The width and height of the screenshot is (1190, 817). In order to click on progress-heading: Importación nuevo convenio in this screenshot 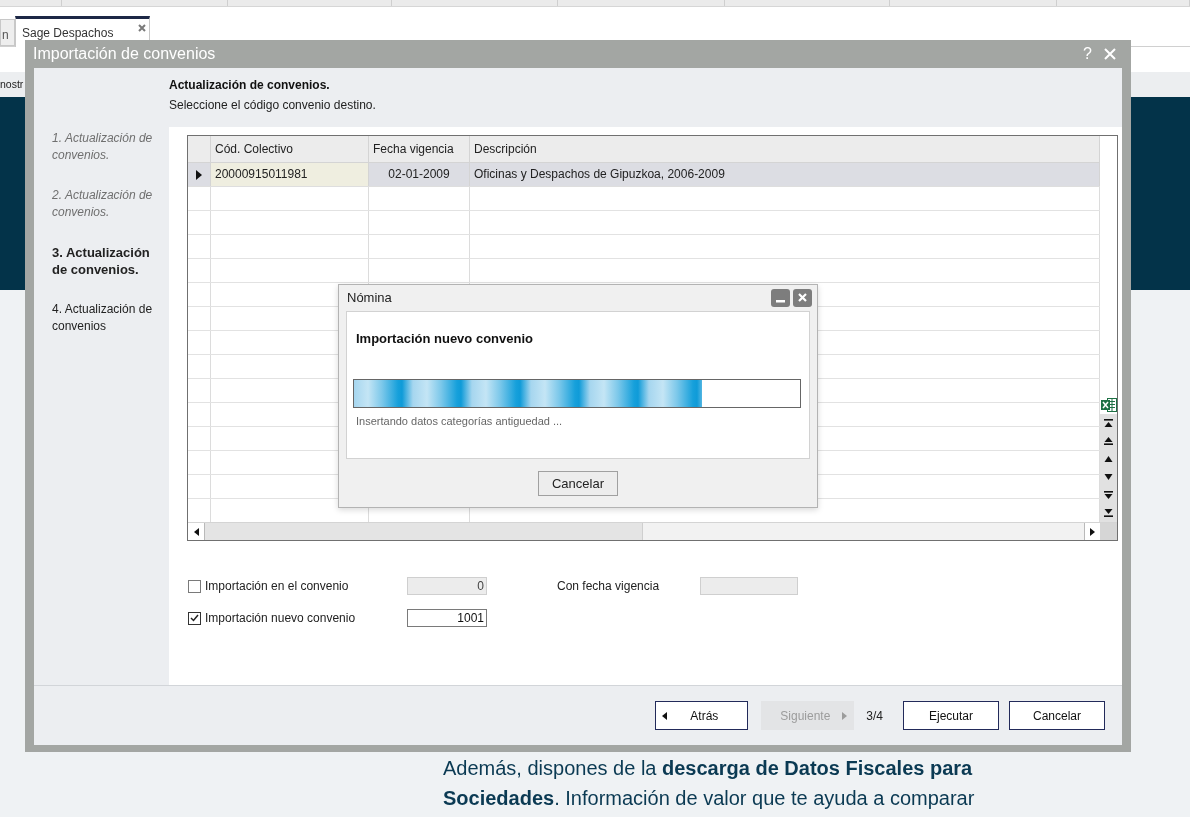, I will do `click(444, 339)`.